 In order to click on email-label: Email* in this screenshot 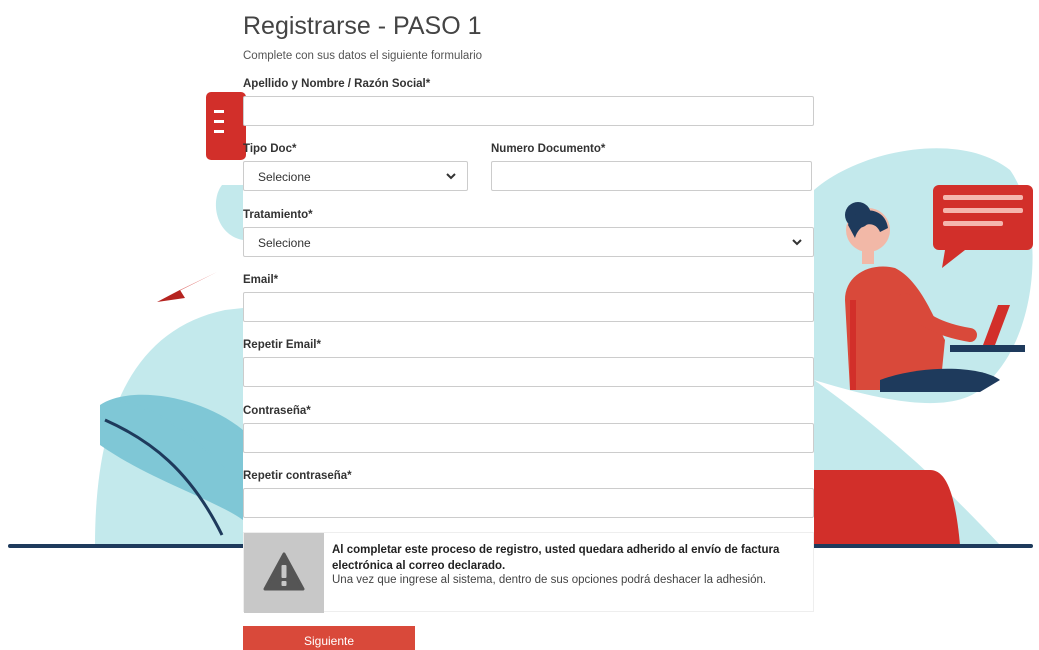, I will do `click(261, 280)`.